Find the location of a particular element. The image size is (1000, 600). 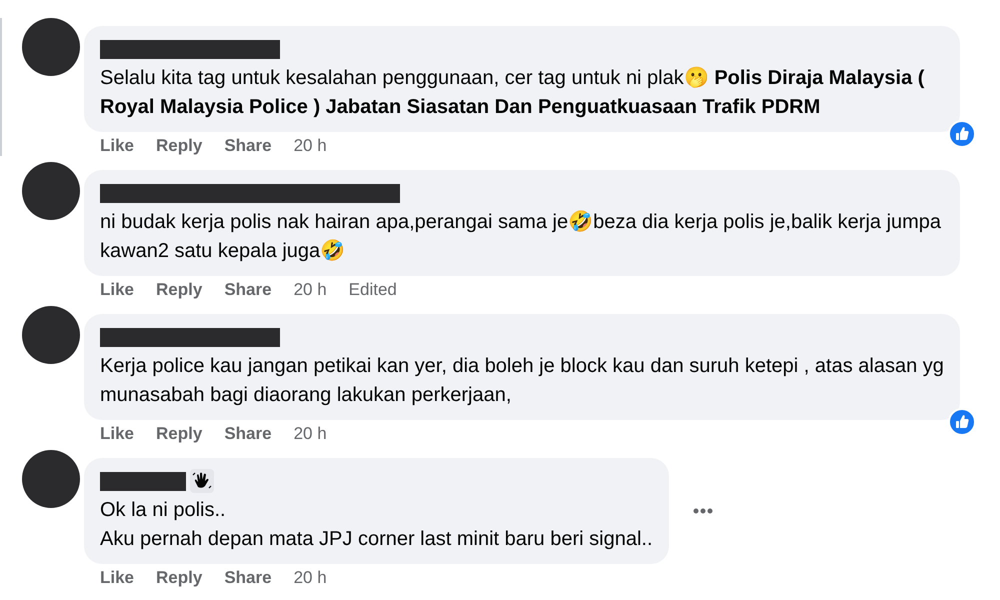

edited-label: Edited is located at coordinates (372, 290).